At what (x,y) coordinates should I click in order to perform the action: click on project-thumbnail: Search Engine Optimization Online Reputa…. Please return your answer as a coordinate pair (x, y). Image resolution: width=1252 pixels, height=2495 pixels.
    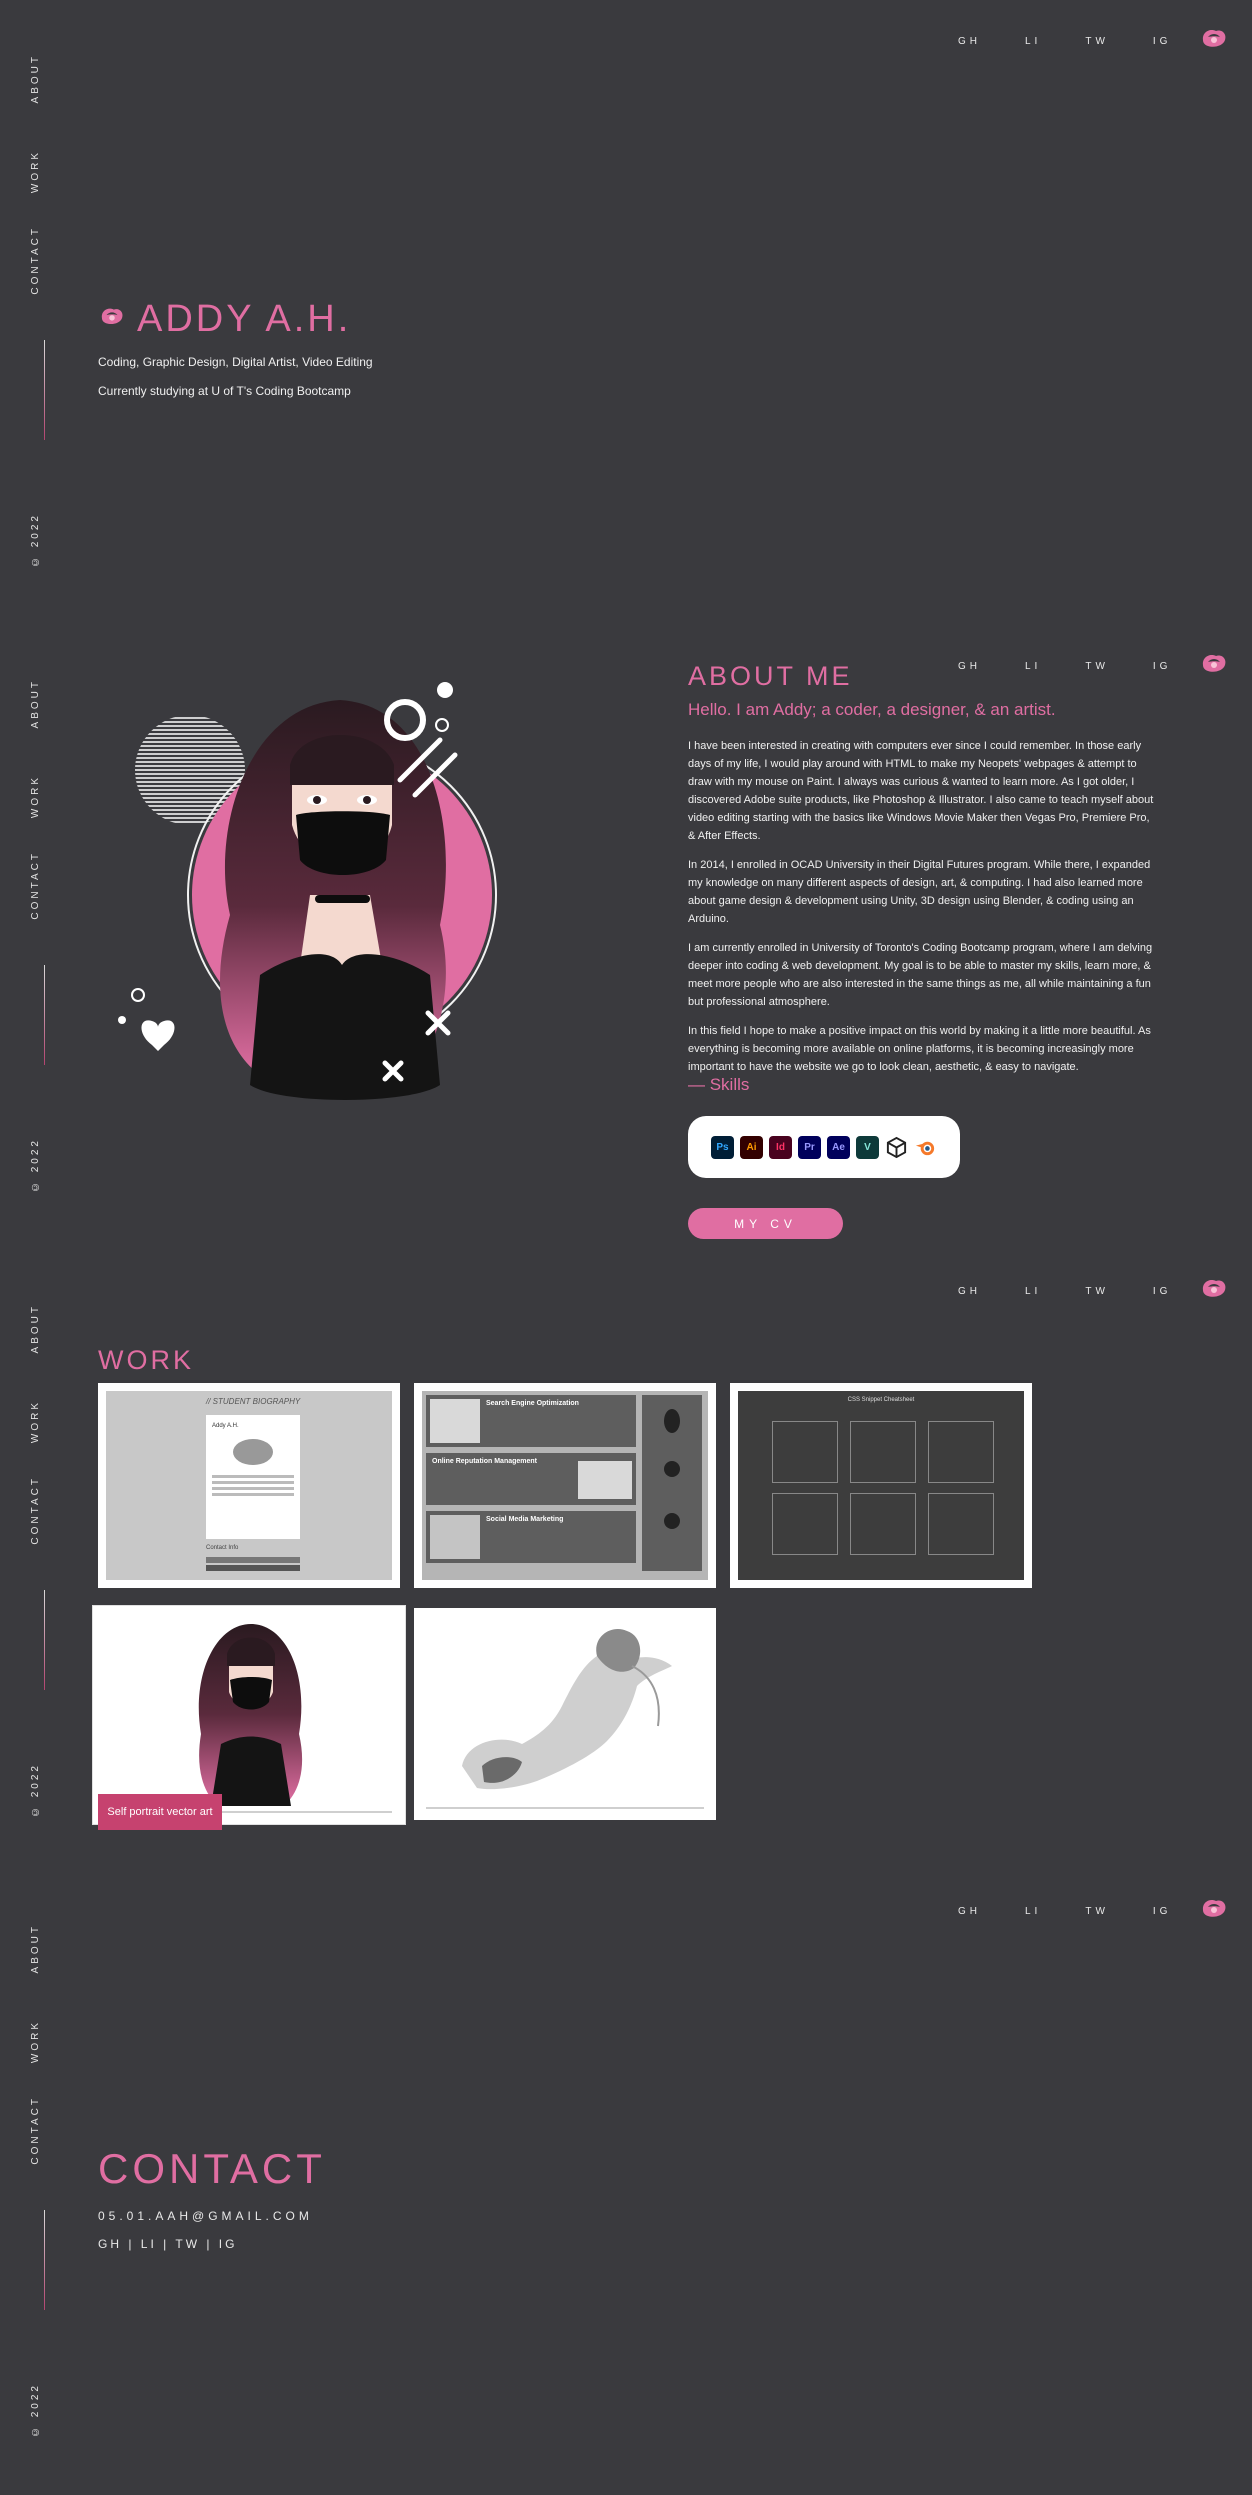
    Looking at the image, I should click on (565, 1485).